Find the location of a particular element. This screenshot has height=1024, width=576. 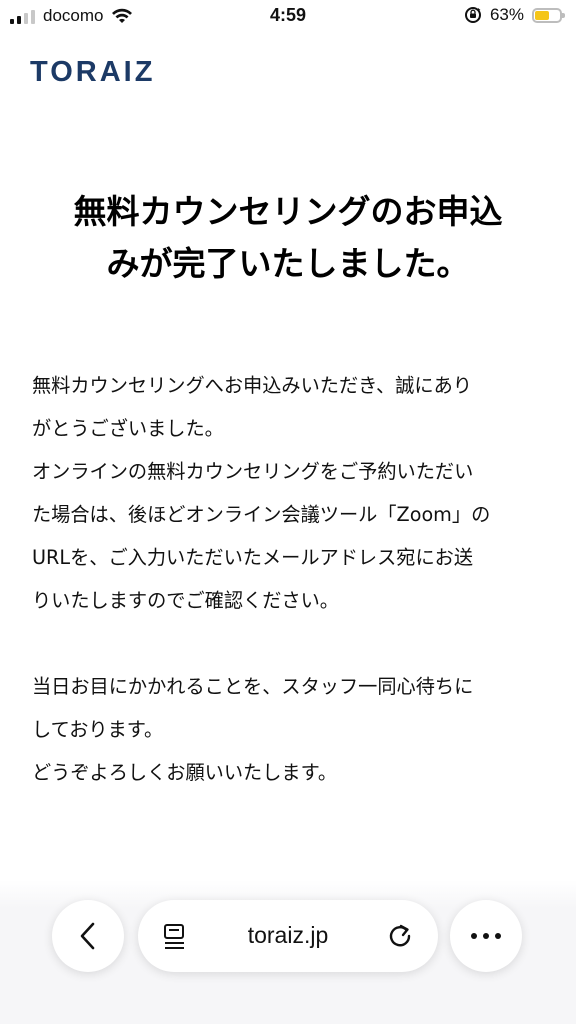

status-right: 63% is located at coordinates (514, 15).